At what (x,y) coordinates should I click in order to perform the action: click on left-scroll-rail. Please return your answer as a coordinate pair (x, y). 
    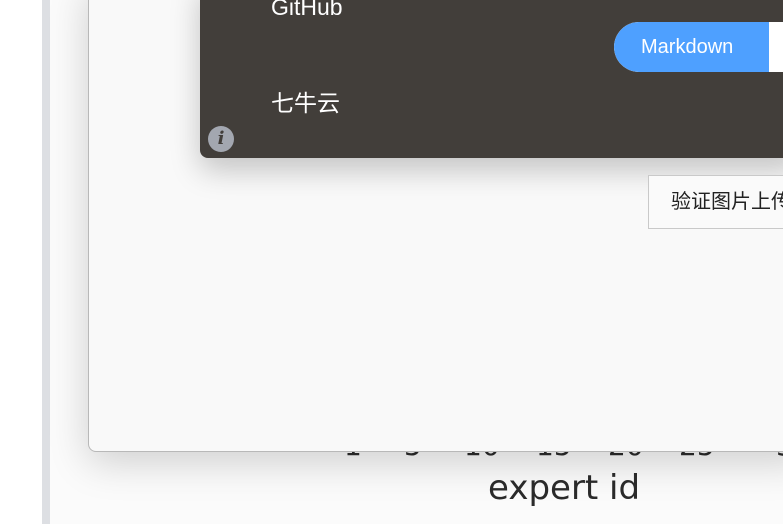
    Looking at the image, I should click on (46, 262).